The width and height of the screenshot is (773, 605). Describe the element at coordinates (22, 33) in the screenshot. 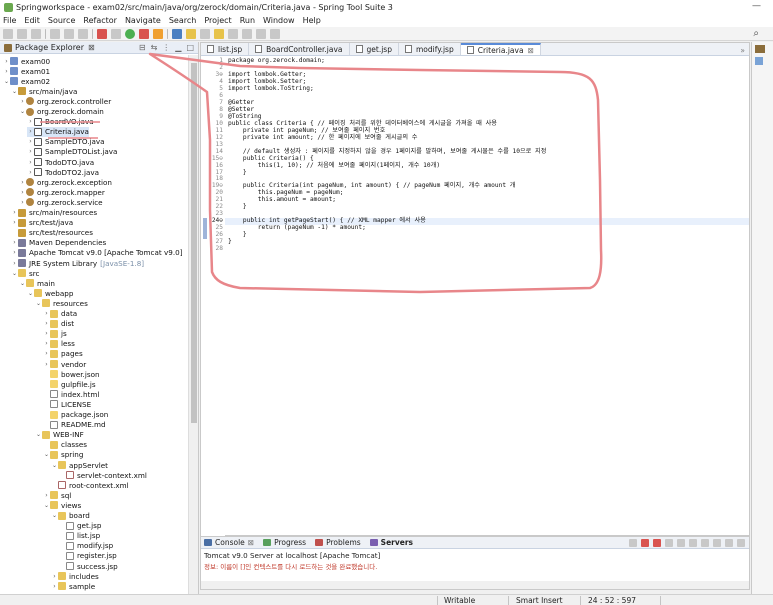

I see `save-icon` at that location.